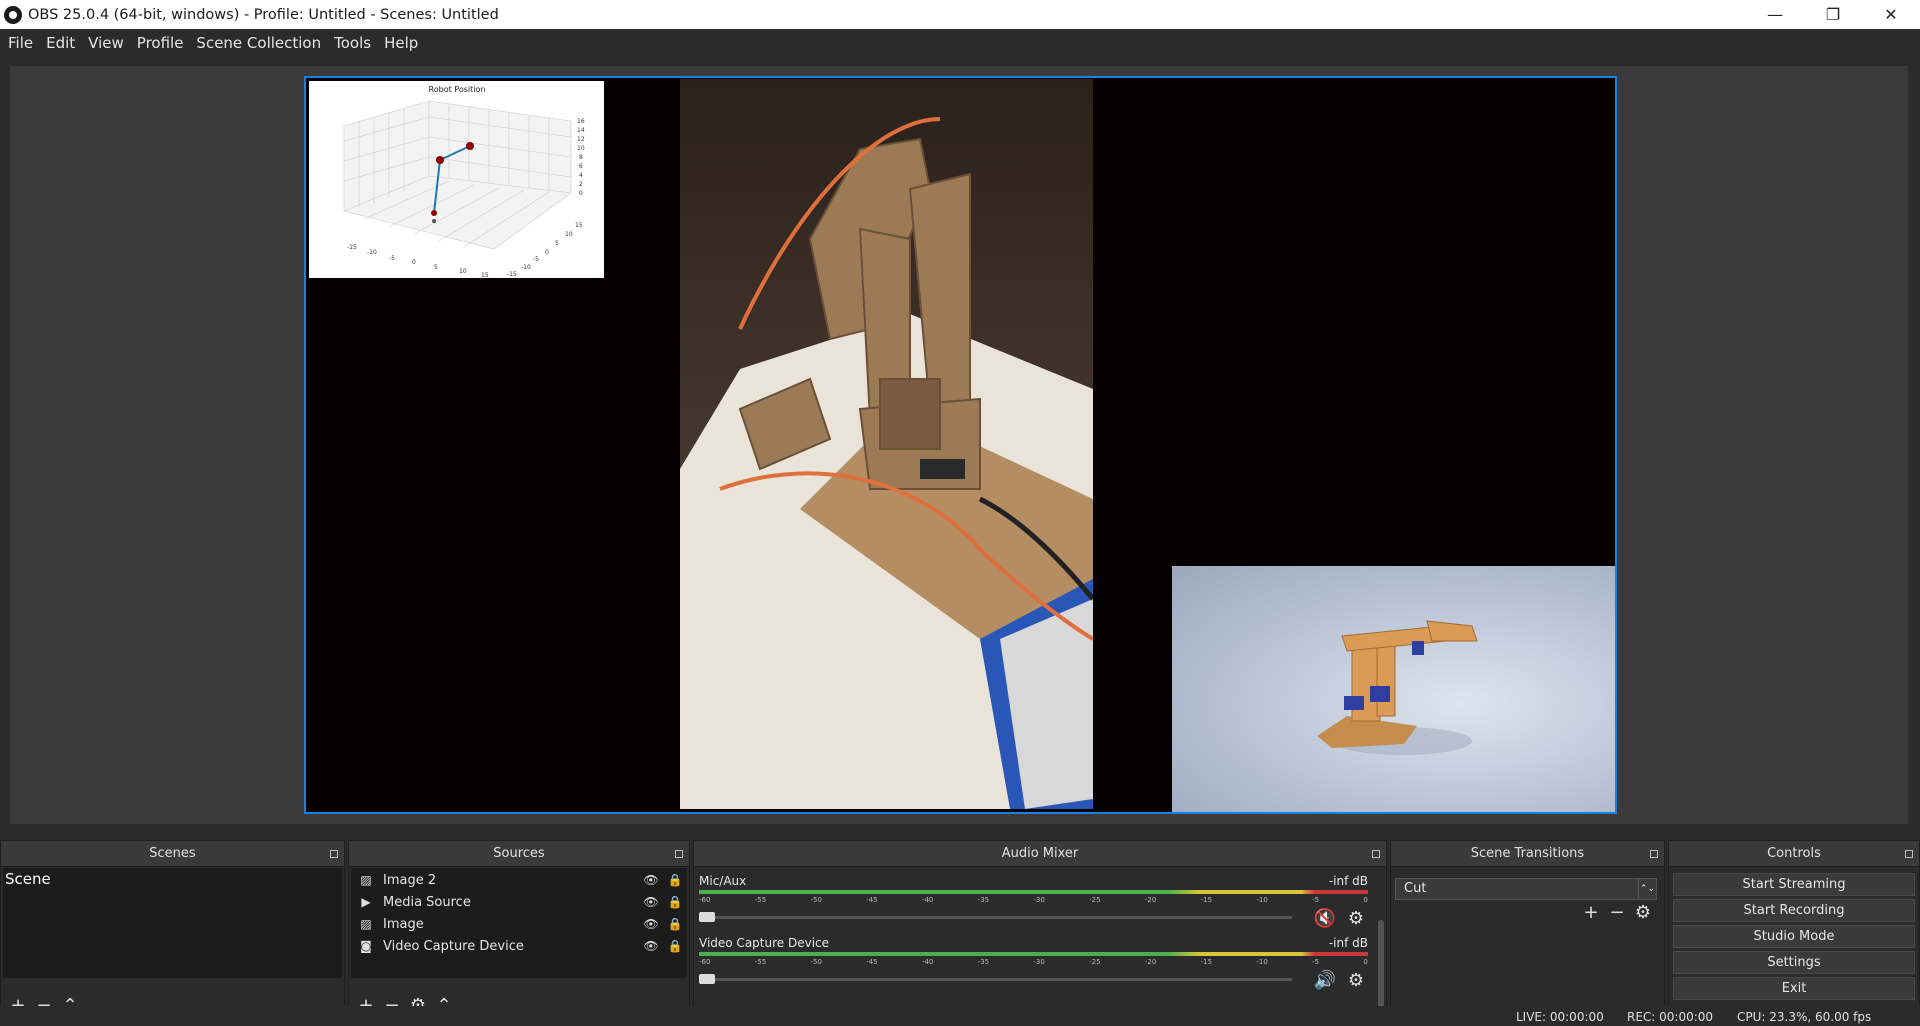  Describe the element at coordinates (519, 880) in the screenshot. I see `source-item-image-2: ▨ Image 2 👁 🔒` at that location.